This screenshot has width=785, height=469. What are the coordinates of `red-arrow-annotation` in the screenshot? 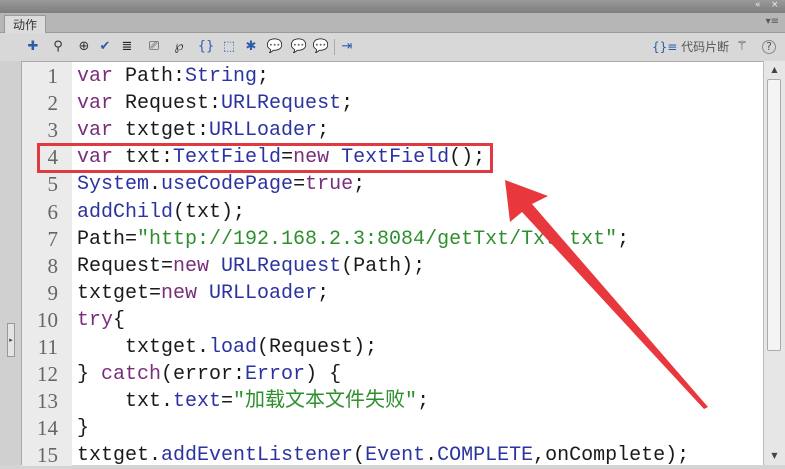 It's located at (606, 294).